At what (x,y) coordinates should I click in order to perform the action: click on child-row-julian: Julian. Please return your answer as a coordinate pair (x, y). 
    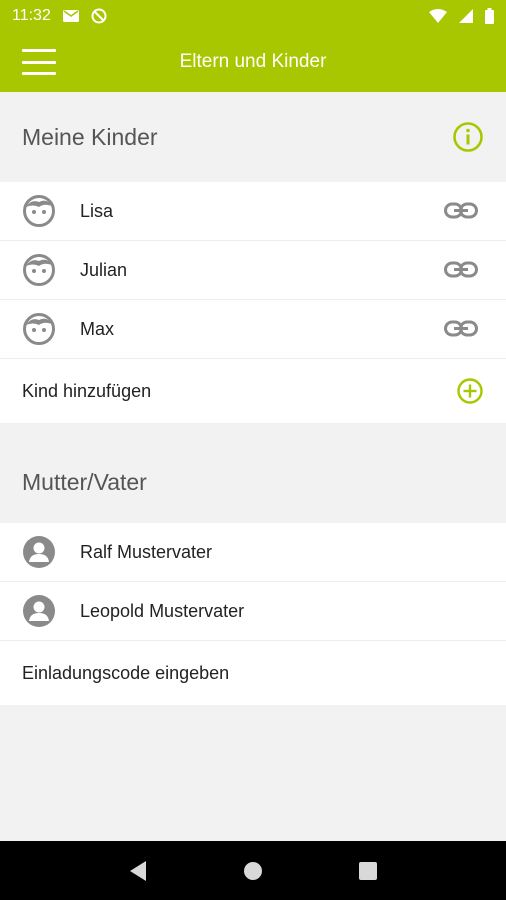
    Looking at the image, I should click on (253, 270).